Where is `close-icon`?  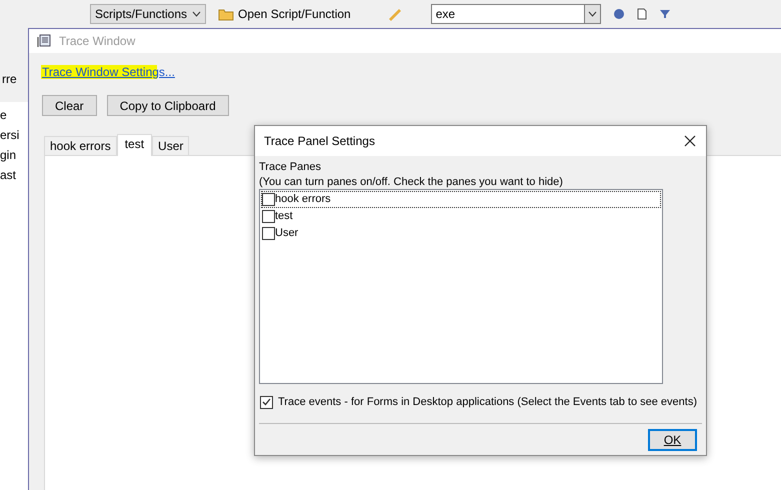
close-icon is located at coordinates (690, 141).